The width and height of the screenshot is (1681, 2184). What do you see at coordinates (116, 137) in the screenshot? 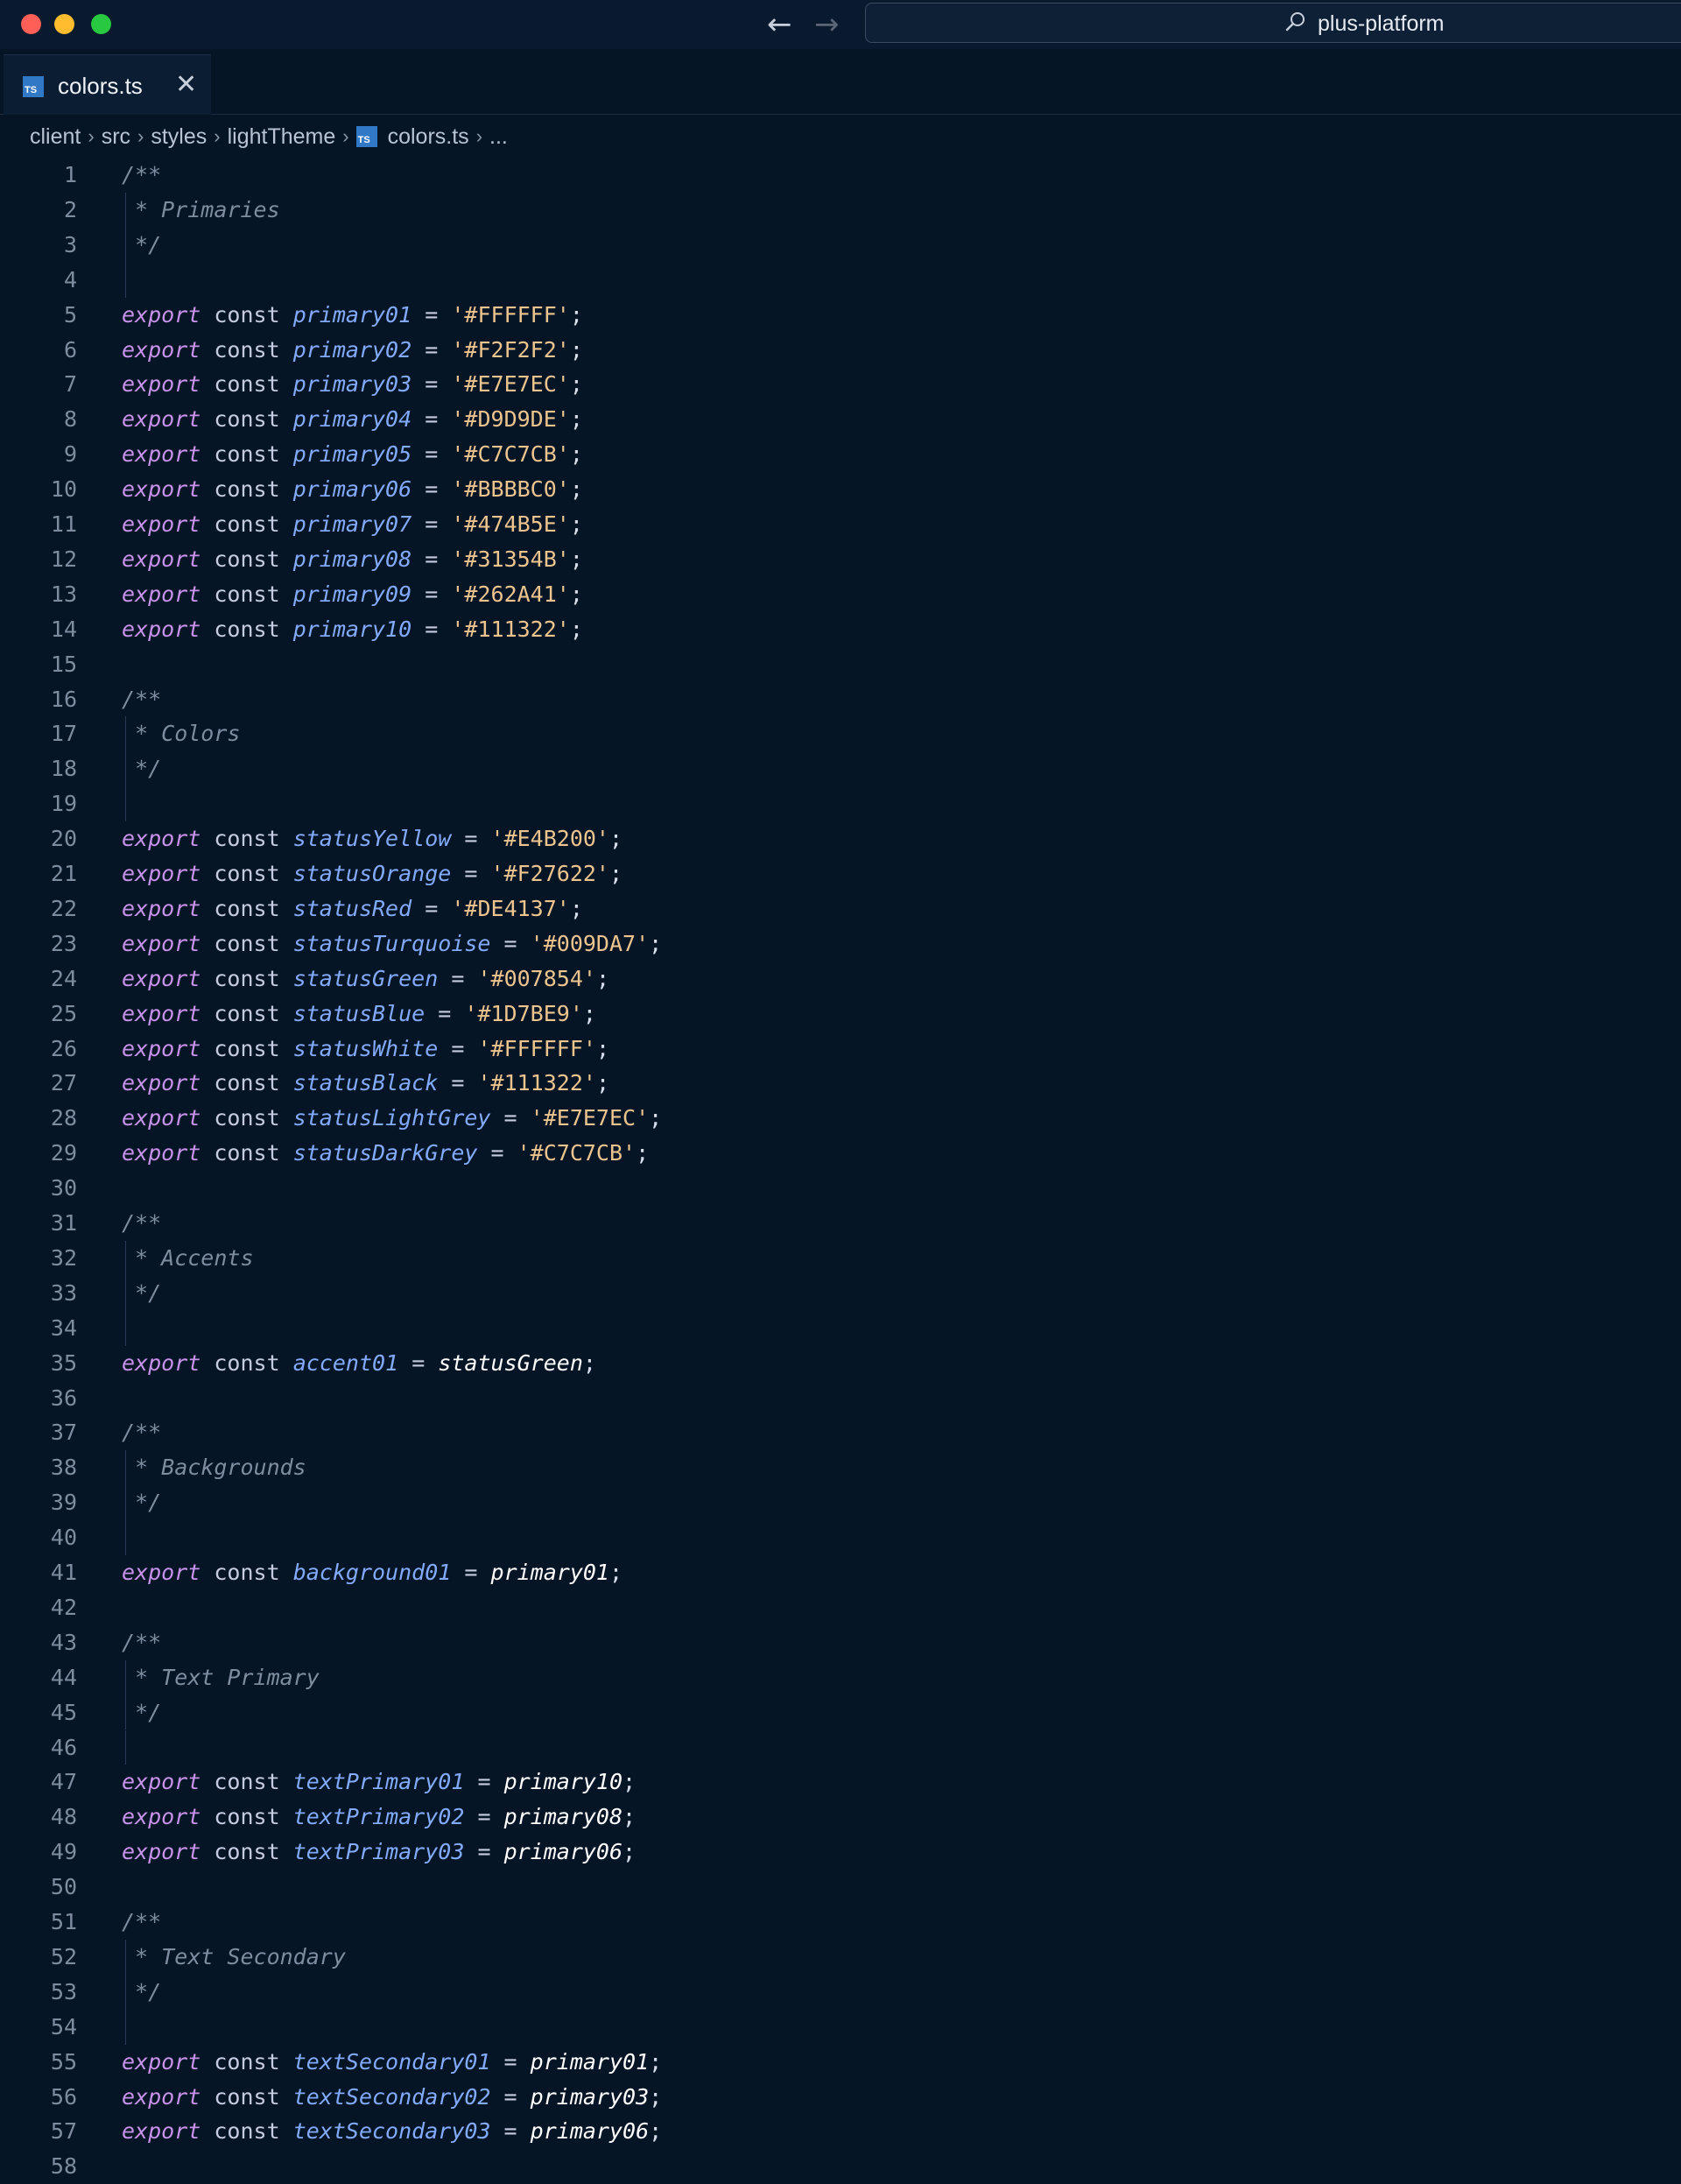
I see `breadcrumb-item-src: src` at bounding box center [116, 137].